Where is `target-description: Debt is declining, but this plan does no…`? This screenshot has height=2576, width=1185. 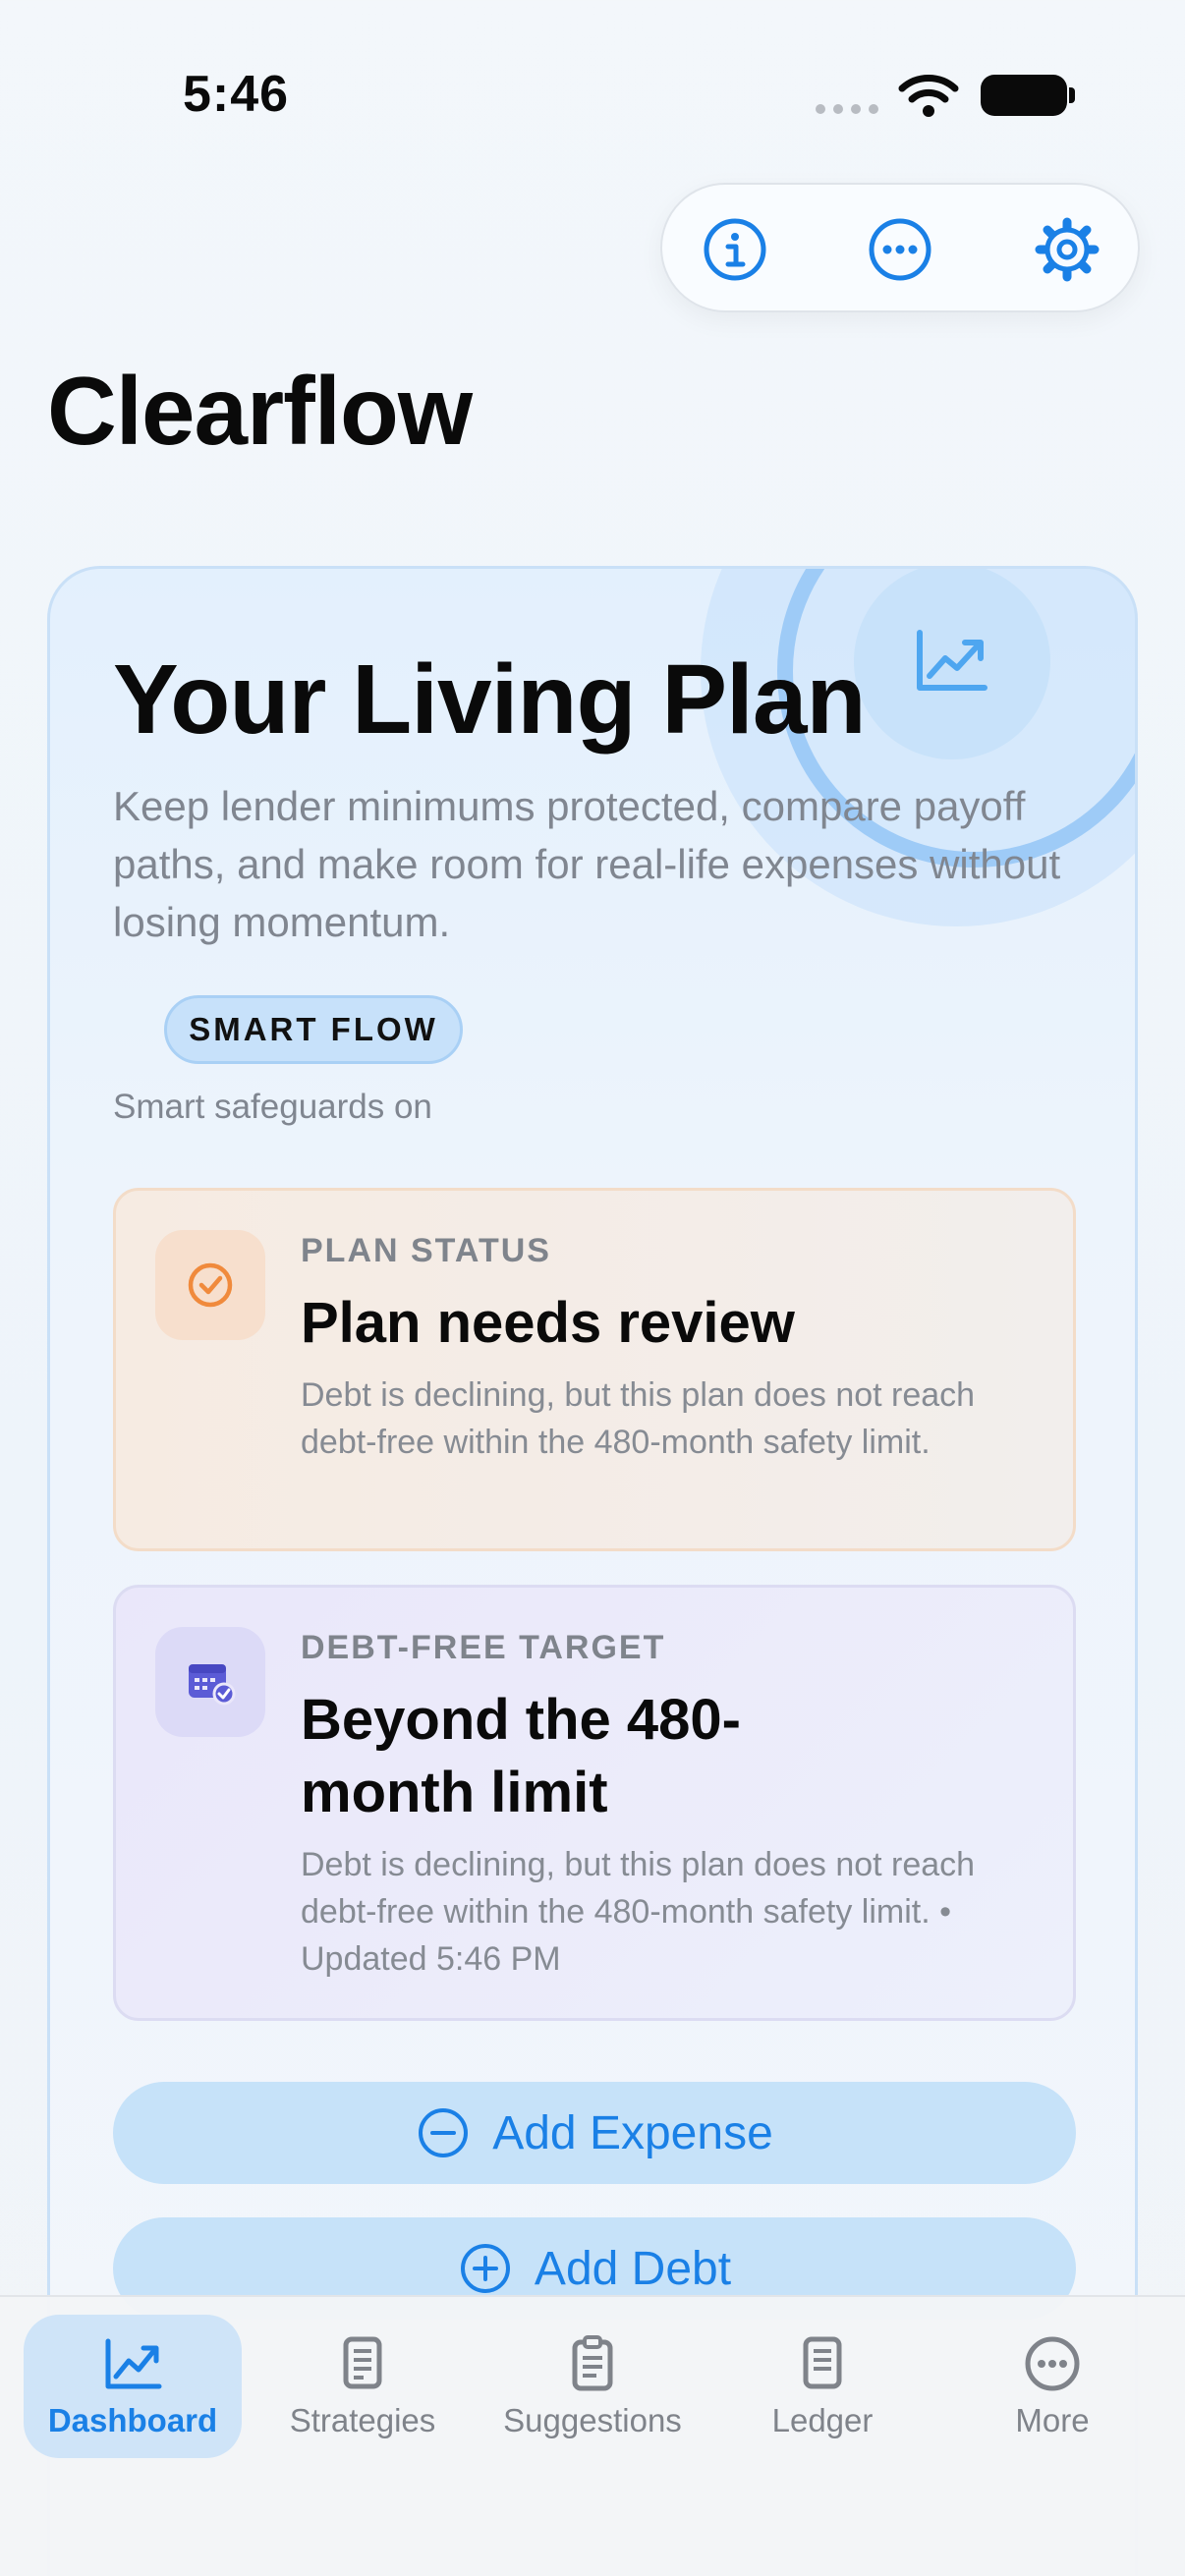
target-description: Debt is declining, but this plan does no… is located at coordinates (639, 1912).